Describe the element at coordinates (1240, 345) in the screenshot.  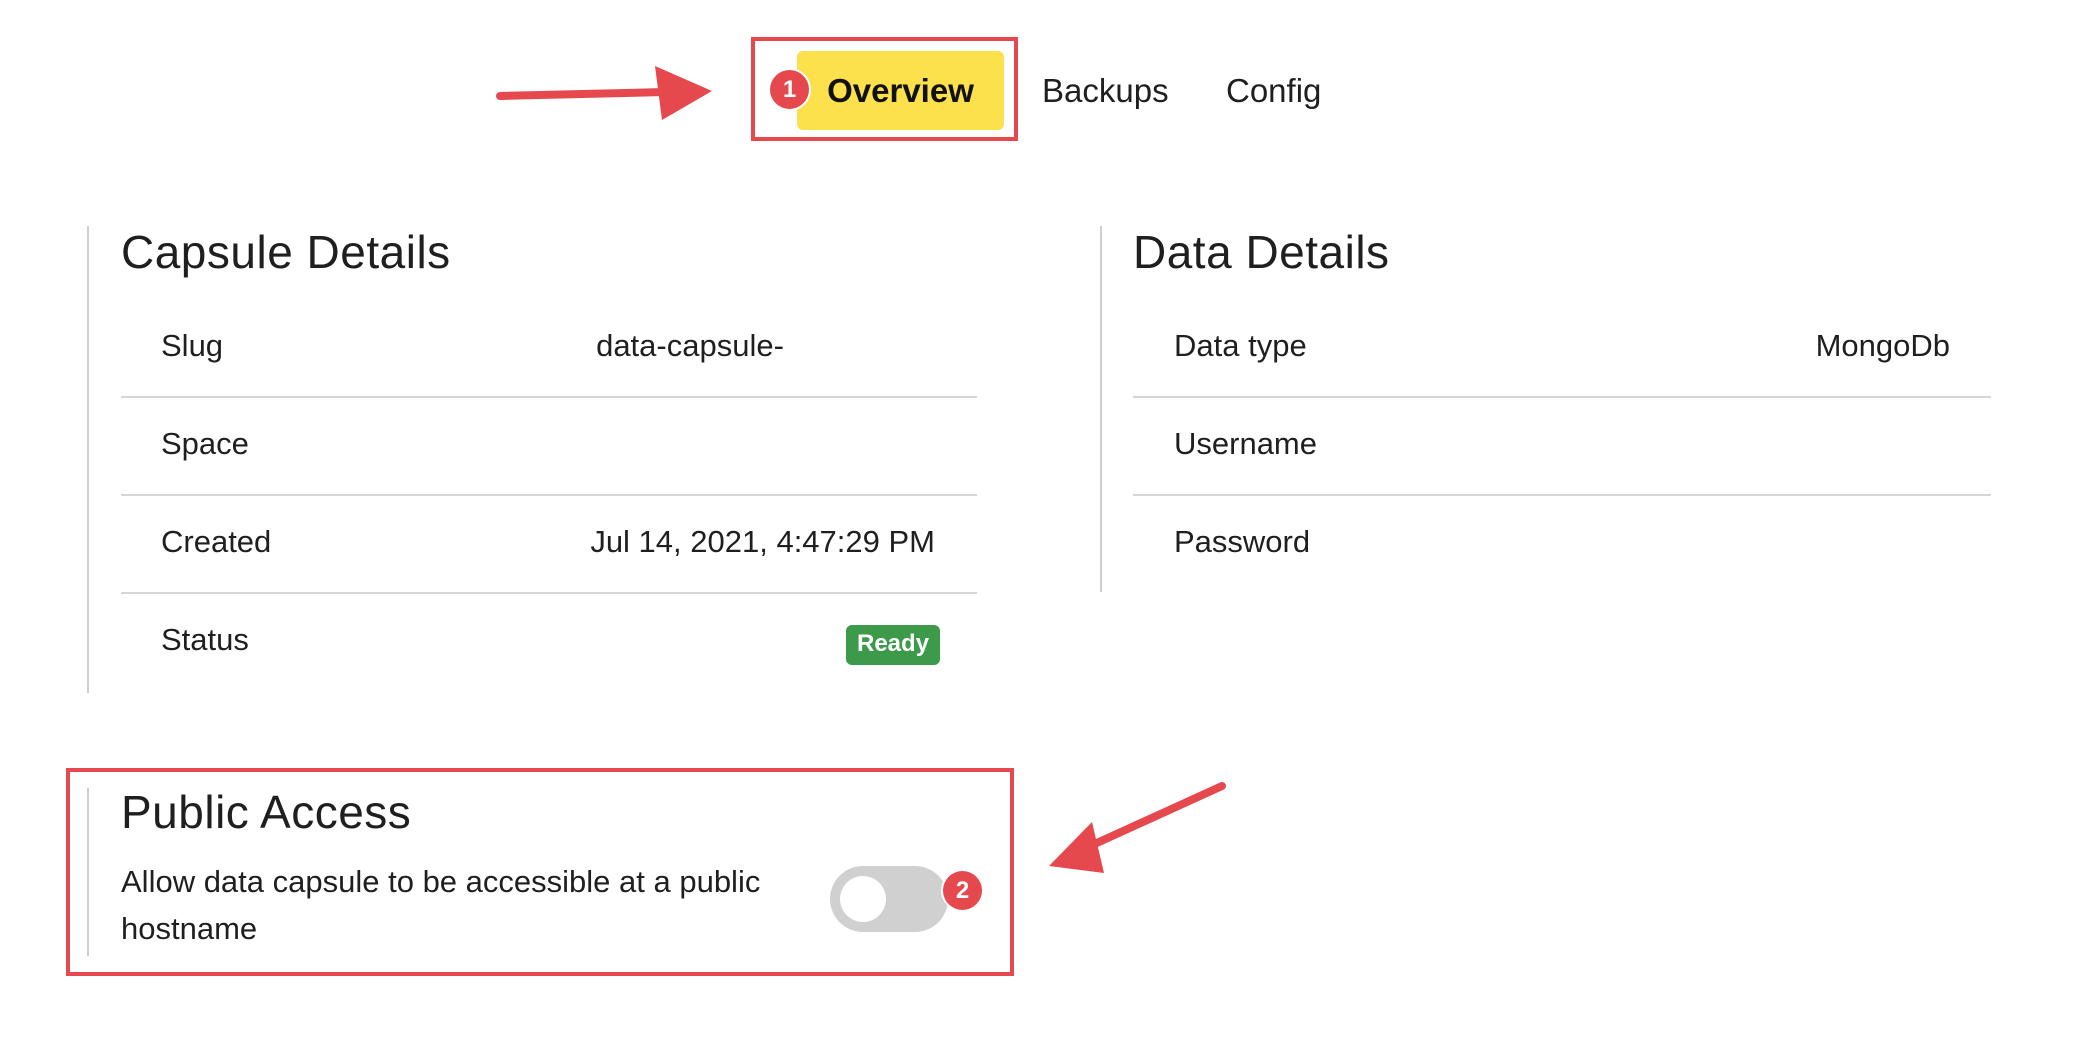
I see `data-type-label: Data type` at that location.